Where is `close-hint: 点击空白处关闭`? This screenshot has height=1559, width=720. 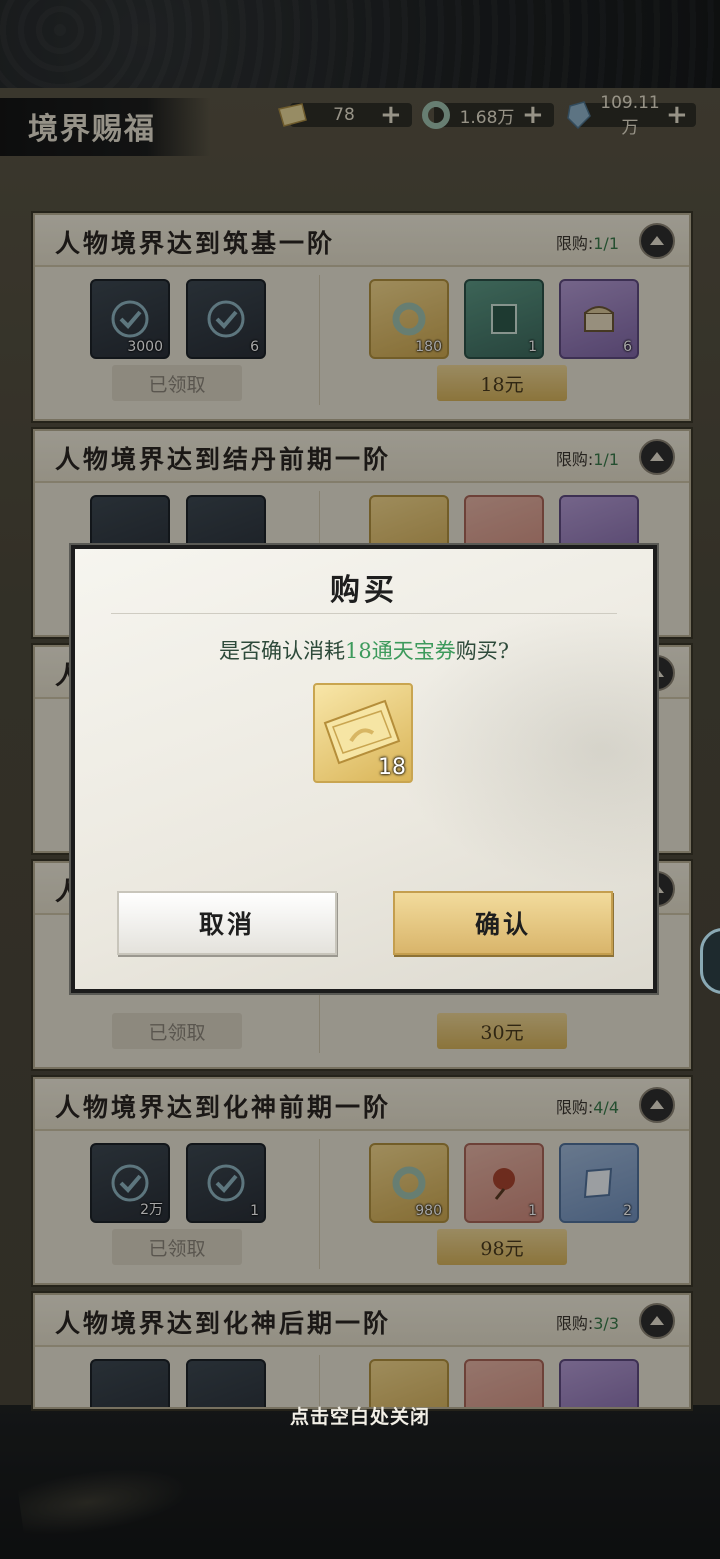 close-hint: 点击空白处关闭 is located at coordinates (359, 1417).